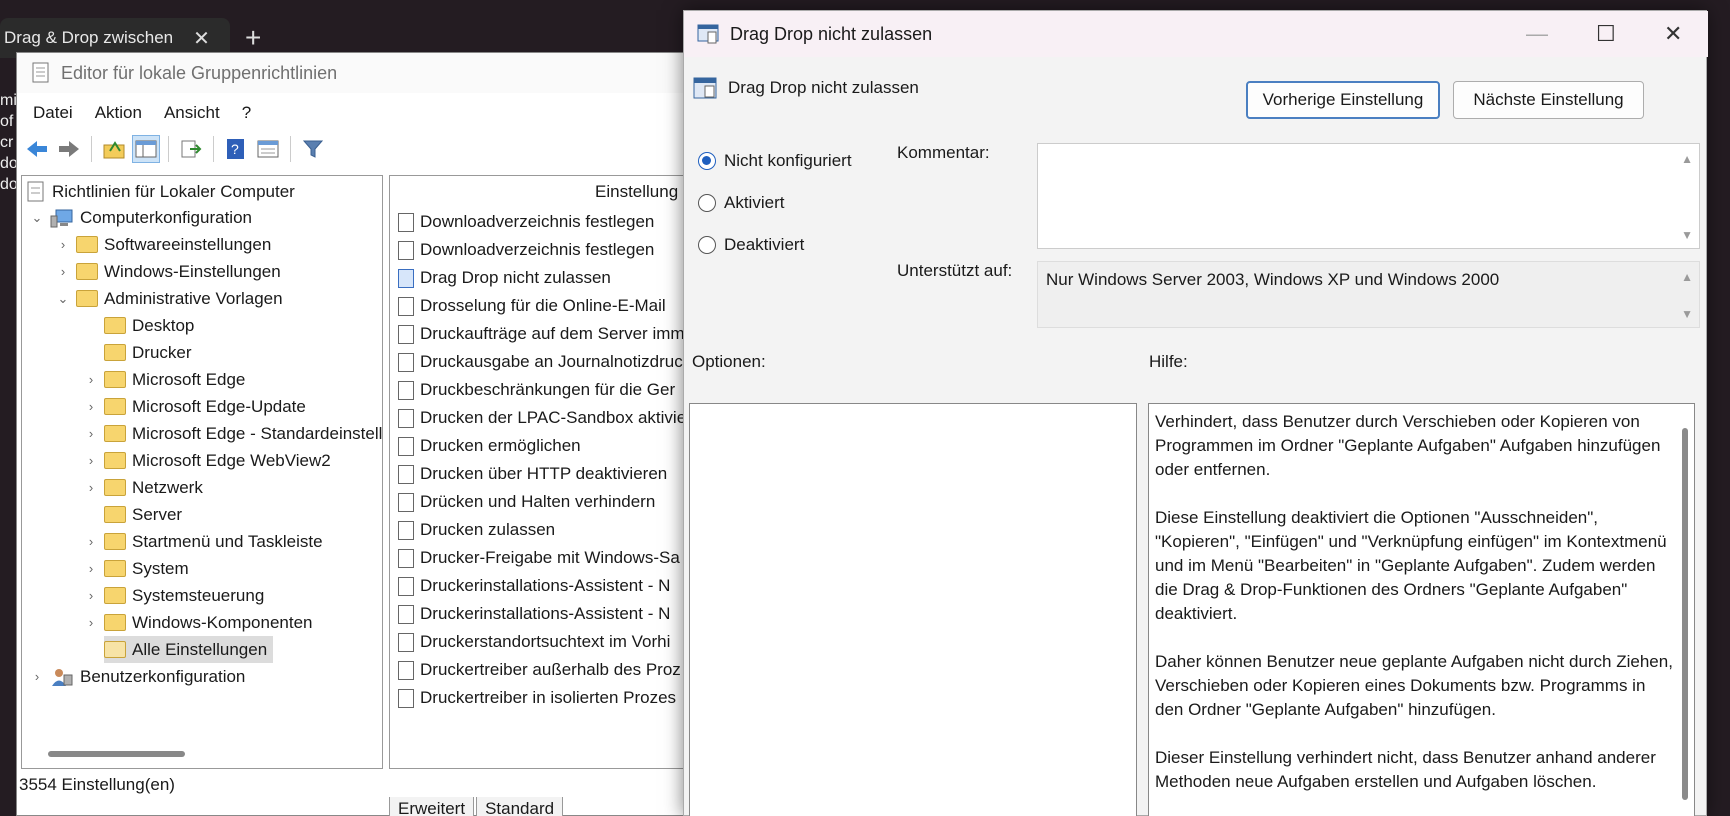 The image size is (1730, 816). What do you see at coordinates (1685, 614) in the screenshot?
I see `help-vertical-scrollbar` at bounding box center [1685, 614].